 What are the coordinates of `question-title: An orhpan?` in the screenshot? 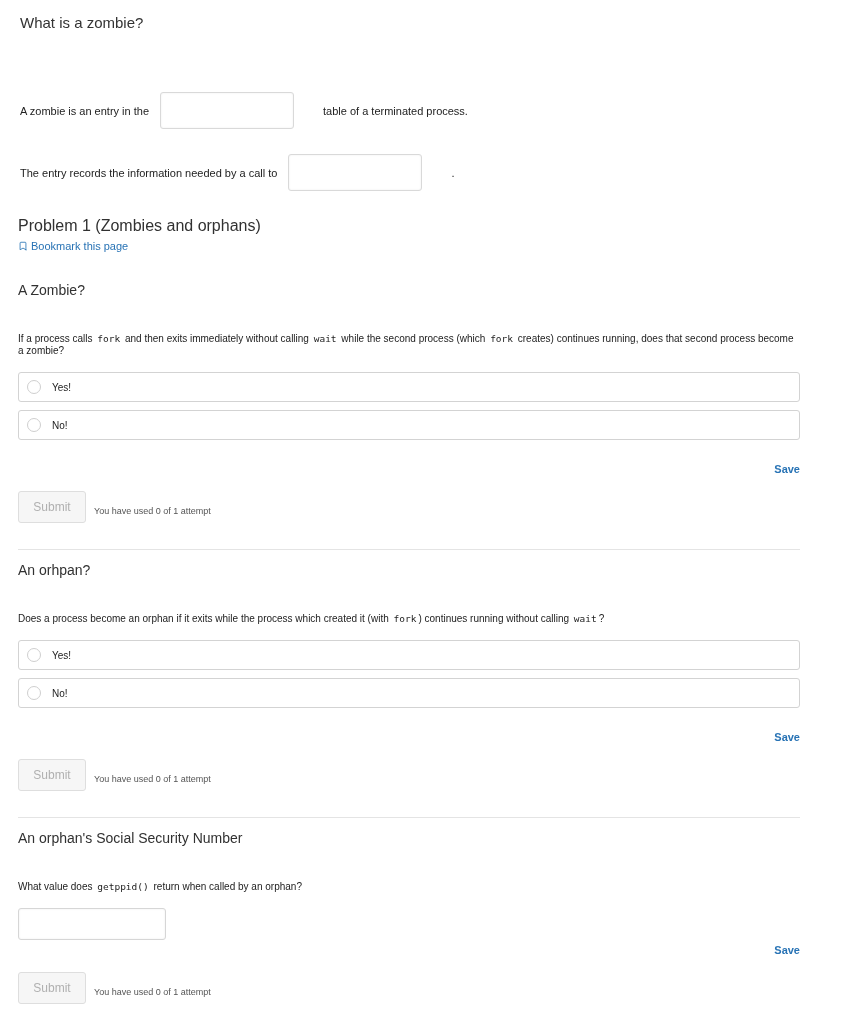 It's located at (55, 570).